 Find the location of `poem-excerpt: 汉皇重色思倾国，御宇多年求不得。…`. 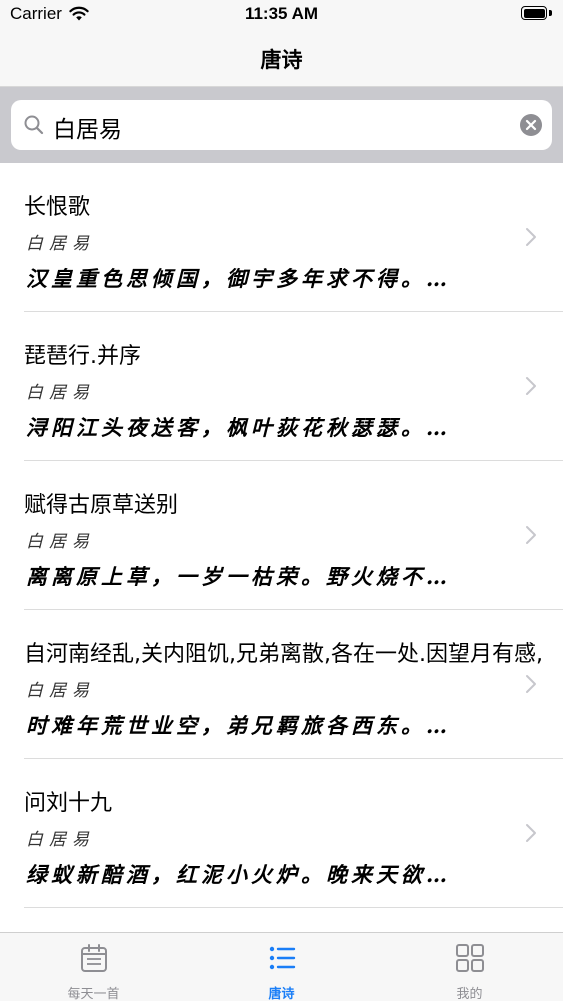

poem-excerpt: 汉皇重色思倾国，御宇多年求不得。… is located at coordinates (238, 278).